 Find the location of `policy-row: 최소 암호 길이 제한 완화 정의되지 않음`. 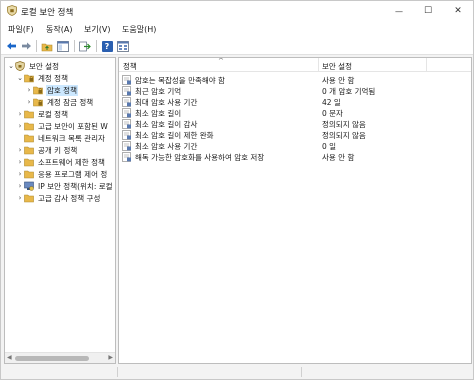

policy-row: 최소 암호 길이 제한 완화 정의되지 않음 is located at coordinates (295, 134).